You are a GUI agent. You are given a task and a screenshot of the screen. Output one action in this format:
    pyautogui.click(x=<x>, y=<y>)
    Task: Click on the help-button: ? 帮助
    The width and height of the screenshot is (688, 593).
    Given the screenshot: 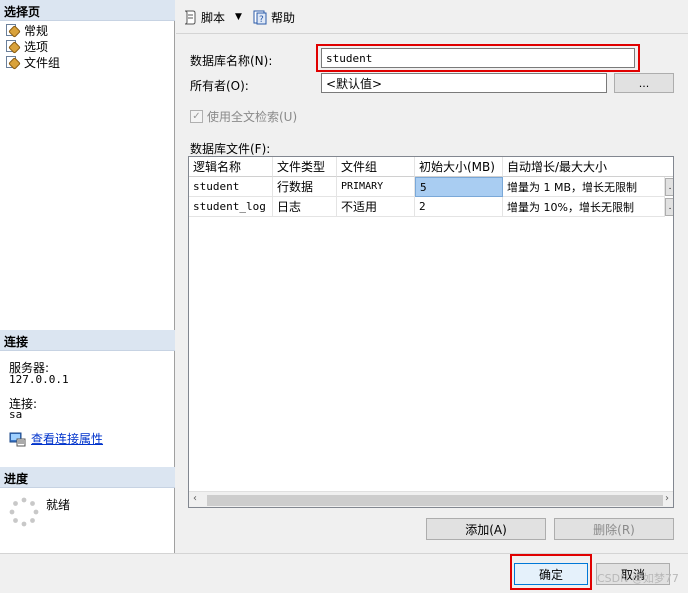 What is the action you would take?
    pyautogui.click(x=273, y=17)
    